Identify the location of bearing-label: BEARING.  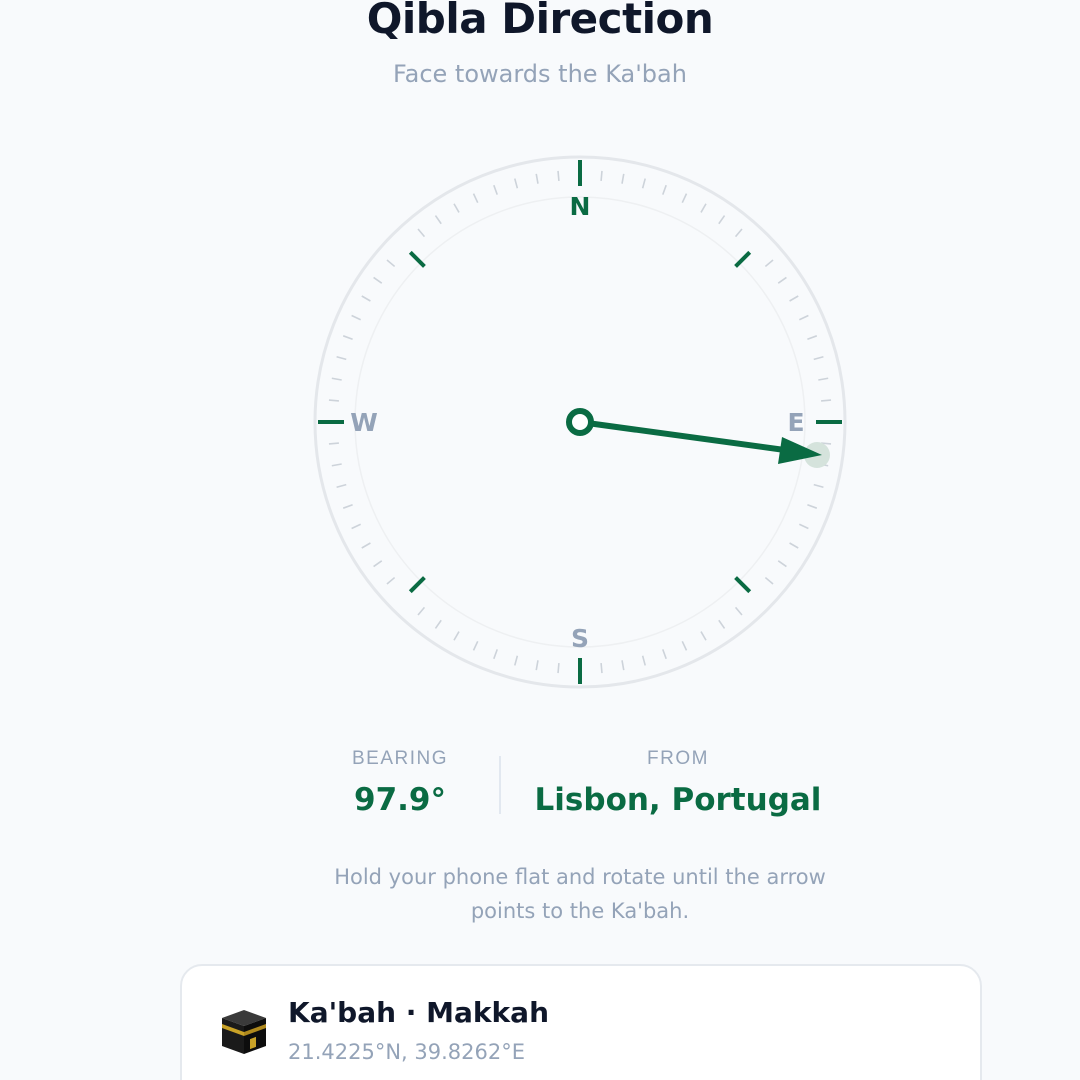
(400, 758).